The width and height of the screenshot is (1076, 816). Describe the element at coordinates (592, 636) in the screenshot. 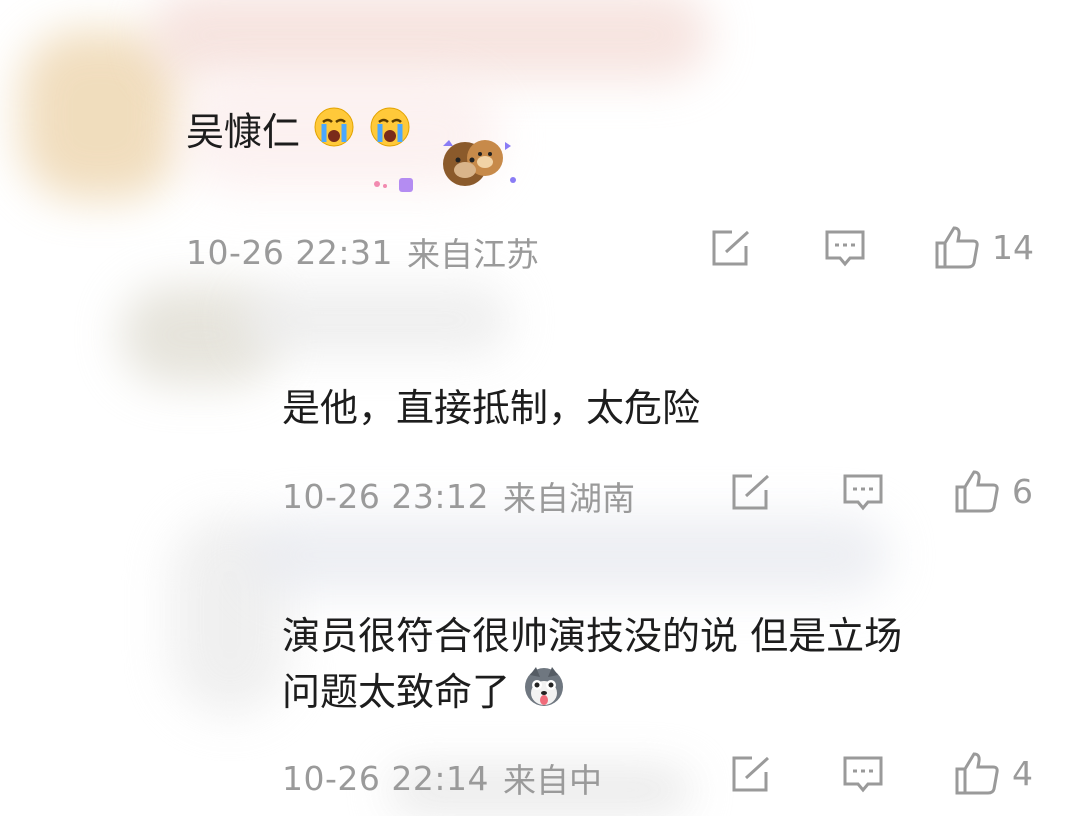

I see `comment-3-line-1: 演员很符合很帅演技没的说 但是立场` at that location.